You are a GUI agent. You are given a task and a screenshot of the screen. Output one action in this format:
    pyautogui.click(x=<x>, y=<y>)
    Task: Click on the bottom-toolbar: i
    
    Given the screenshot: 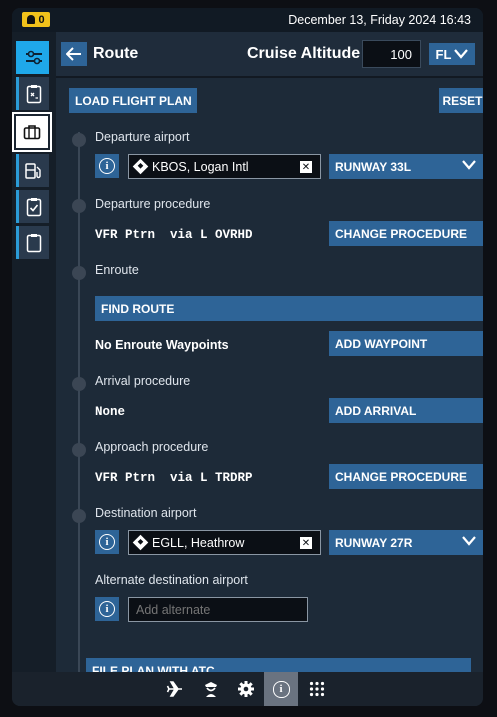 What is the action you would take?
    pyautogui.click(x=247, y=689)
    